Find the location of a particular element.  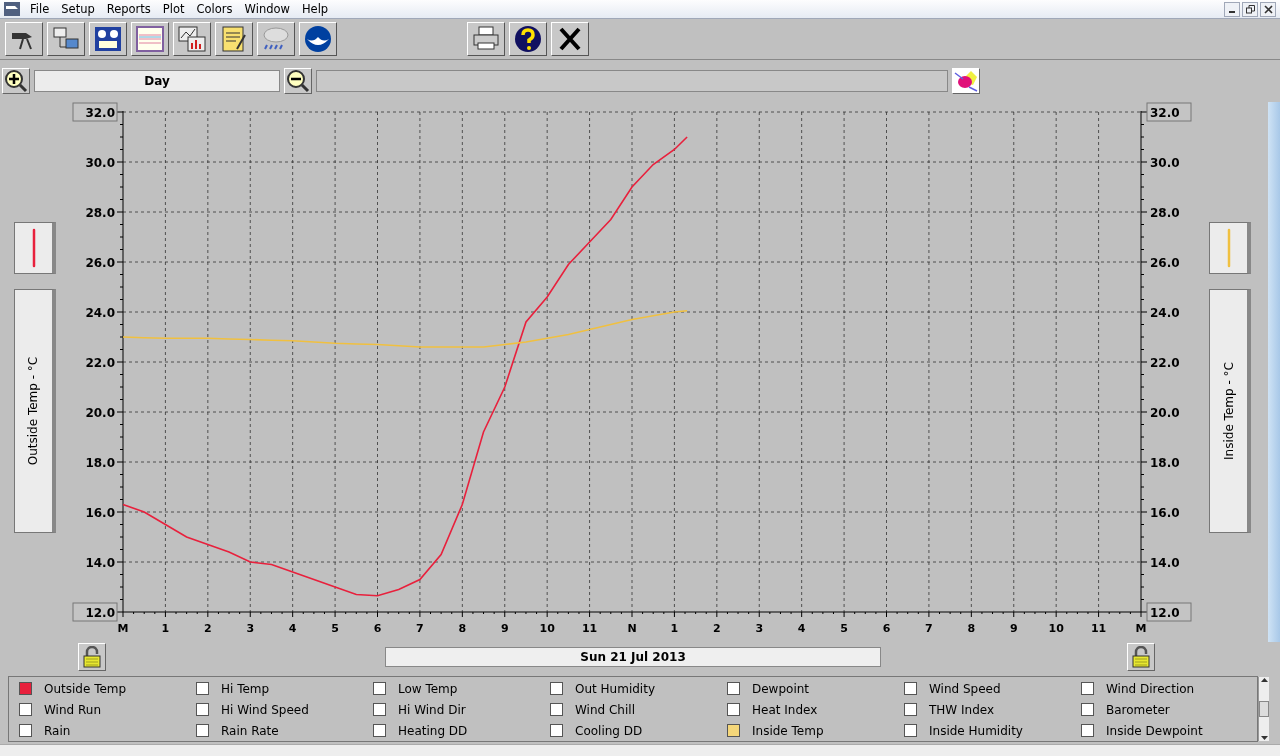

scroll-down-icon is located at coordinates (1264, 738).